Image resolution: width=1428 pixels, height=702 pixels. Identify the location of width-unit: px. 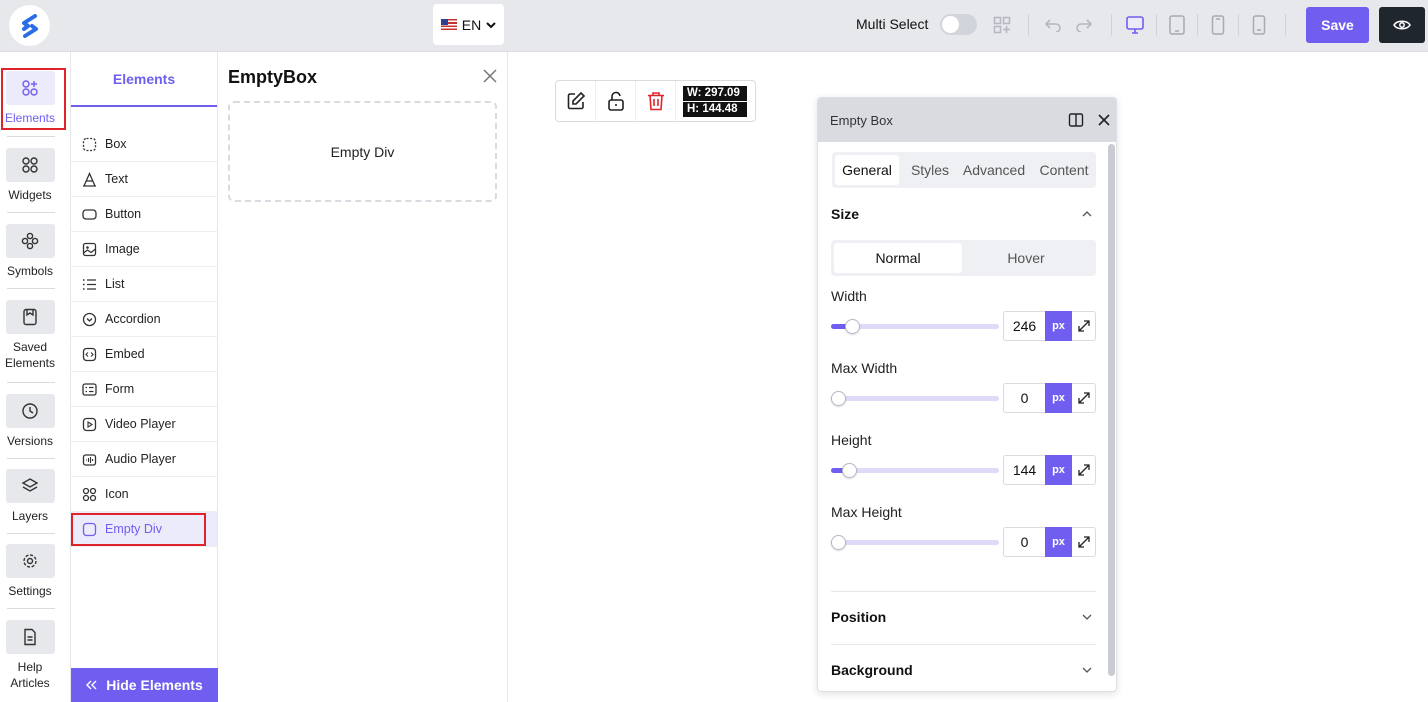
(1058, 326).